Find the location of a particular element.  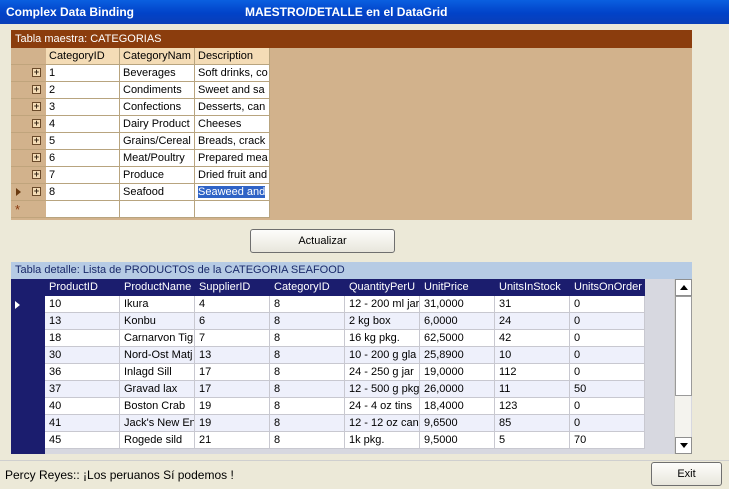

detail-cell-unitprice: 25,8900 is located at coordinates (457, 355).